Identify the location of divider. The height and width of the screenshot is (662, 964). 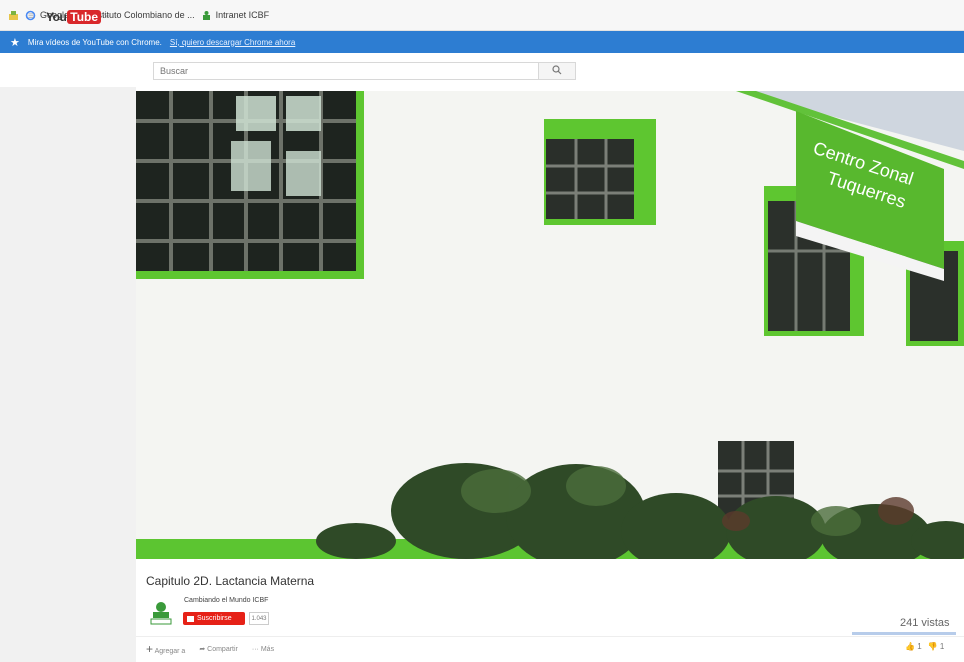
(550, 636).